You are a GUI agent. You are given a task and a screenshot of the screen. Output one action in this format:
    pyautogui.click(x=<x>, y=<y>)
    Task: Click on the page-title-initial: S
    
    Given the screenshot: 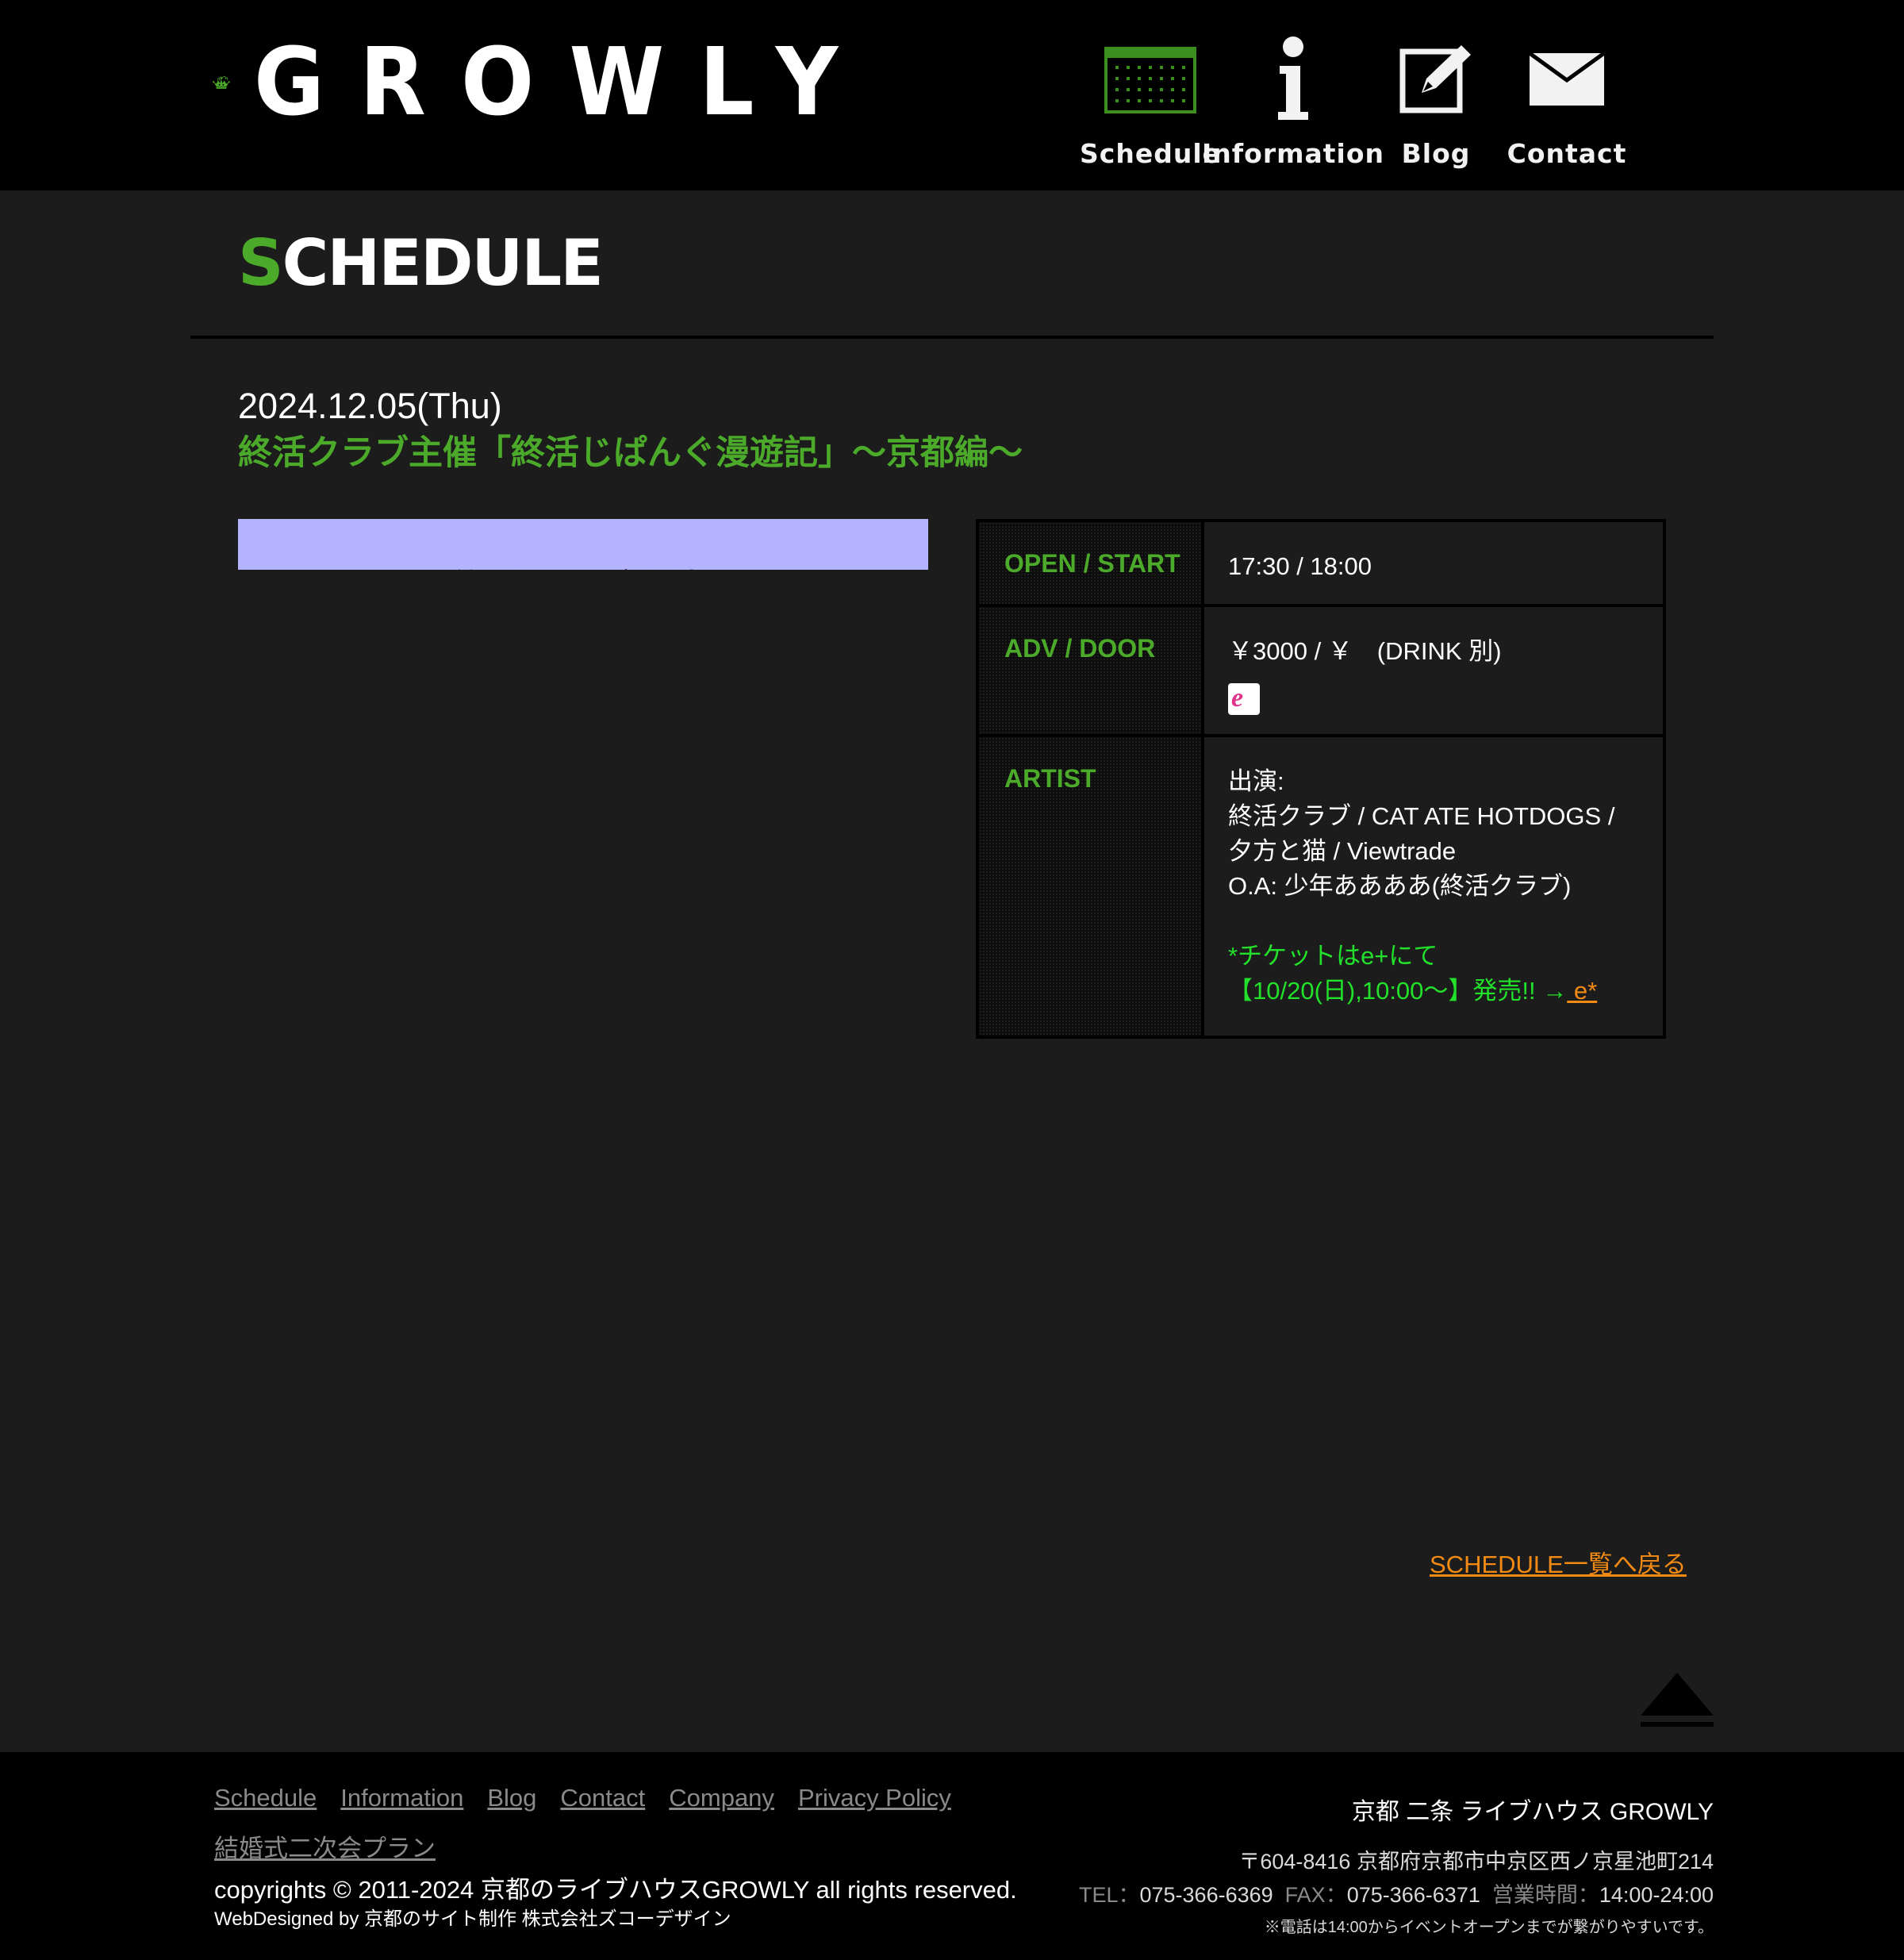 What is the action you would take?
    pyautogui.click(x=261, y=263)
    